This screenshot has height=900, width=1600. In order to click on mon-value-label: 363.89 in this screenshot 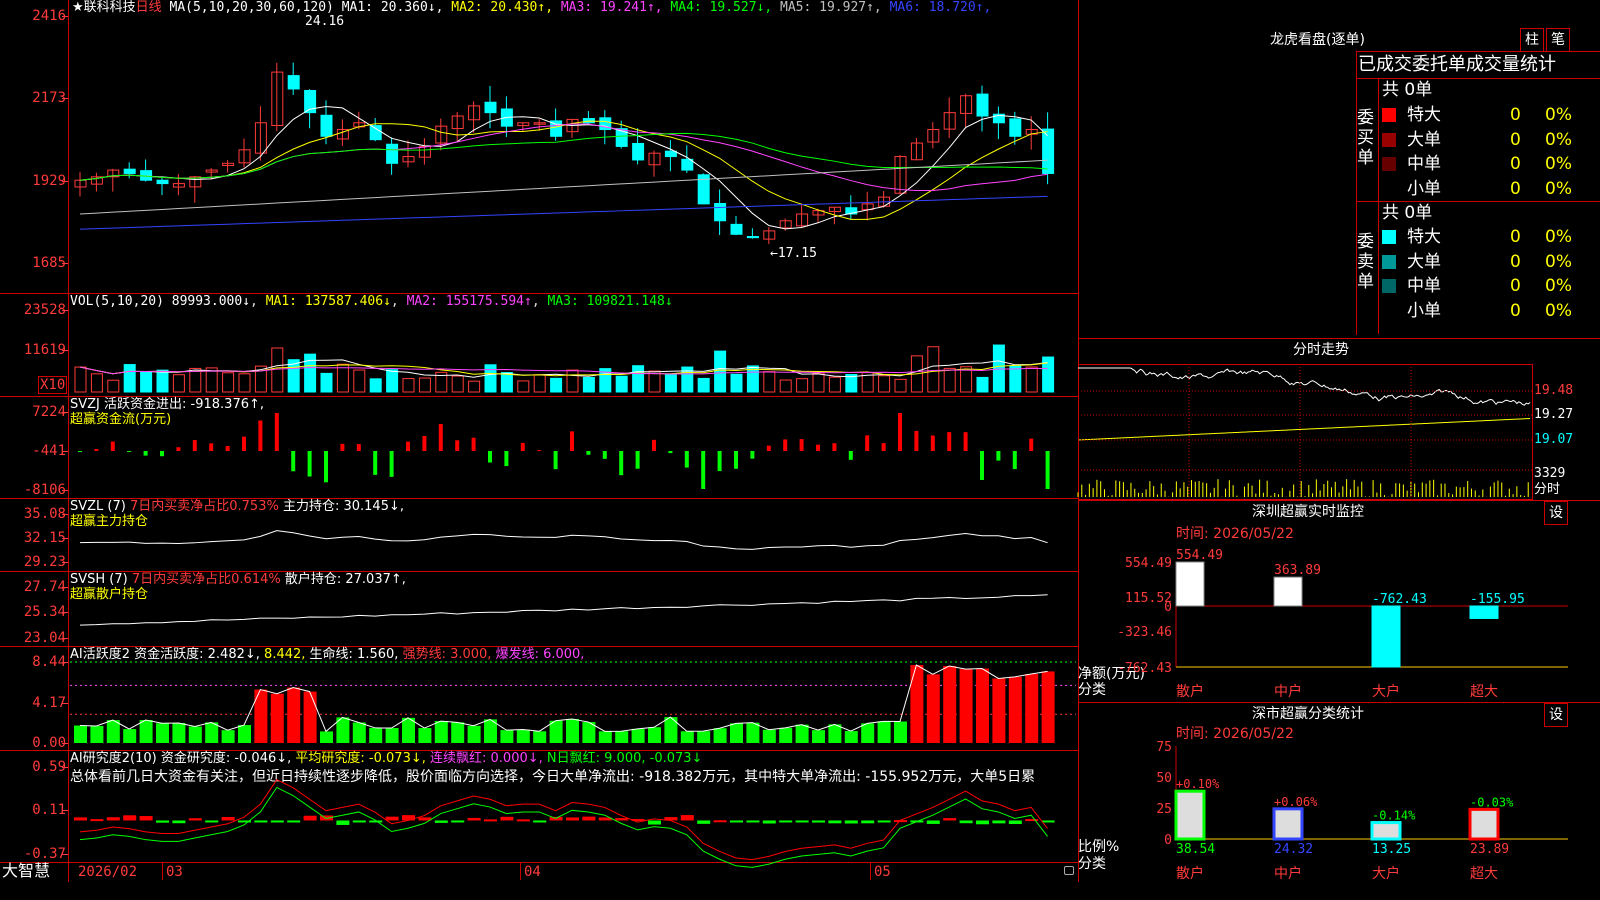, I will do `click(1297, 570)`.